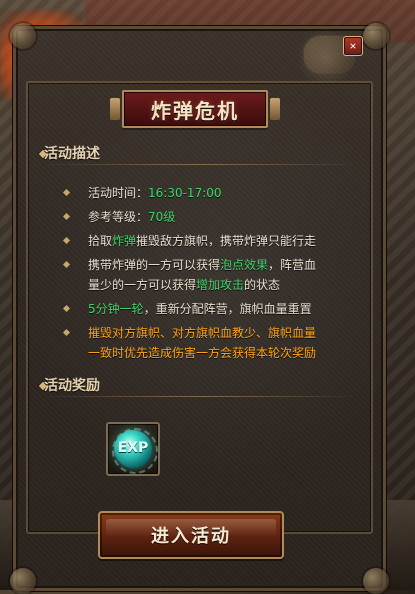  What do you see at coordinates (100, 241) in the screenshot?
I see `bomb-rule-text-1: 拾取` at bounding box center [100, 241].